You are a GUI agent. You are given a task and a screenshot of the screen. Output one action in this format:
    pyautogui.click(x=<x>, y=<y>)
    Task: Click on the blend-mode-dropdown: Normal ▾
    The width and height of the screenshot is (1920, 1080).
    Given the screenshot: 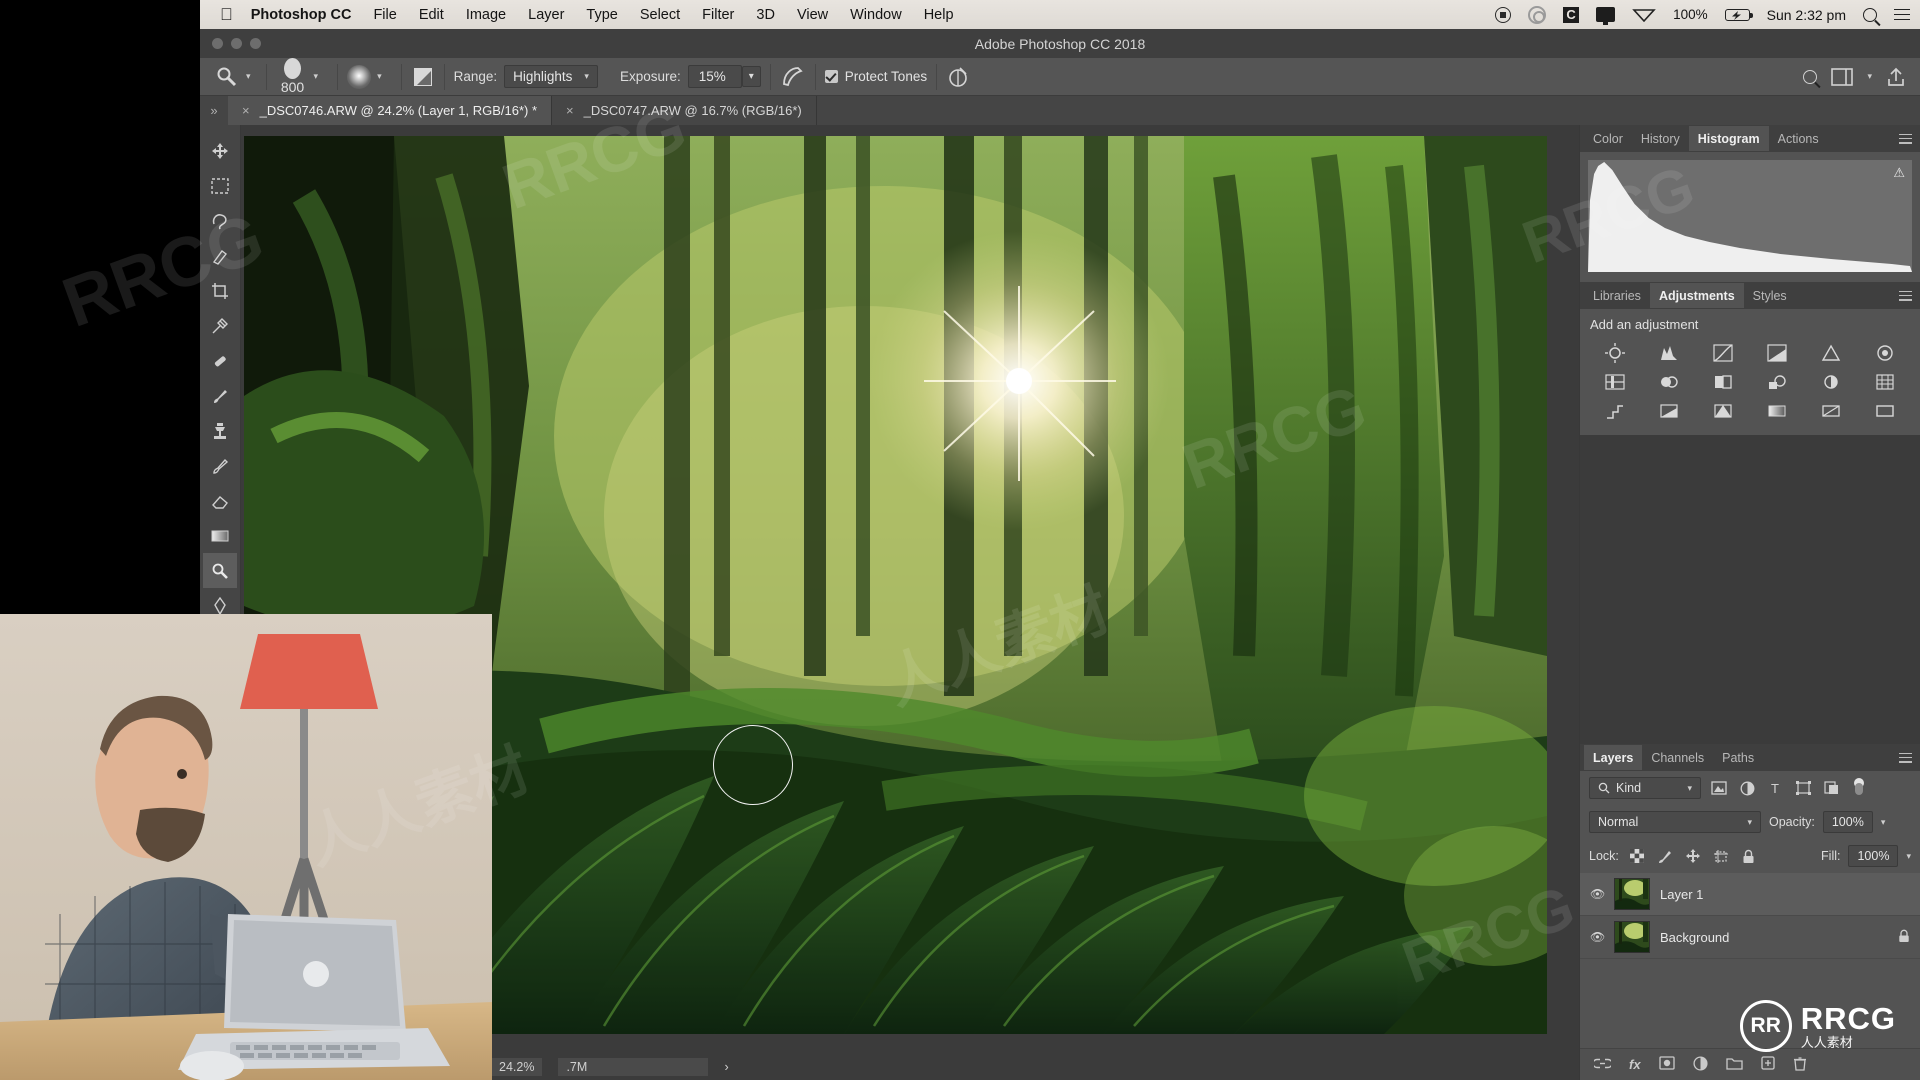 What is the action you would take?
    pyautogui.click(x=1675, y=822)
    